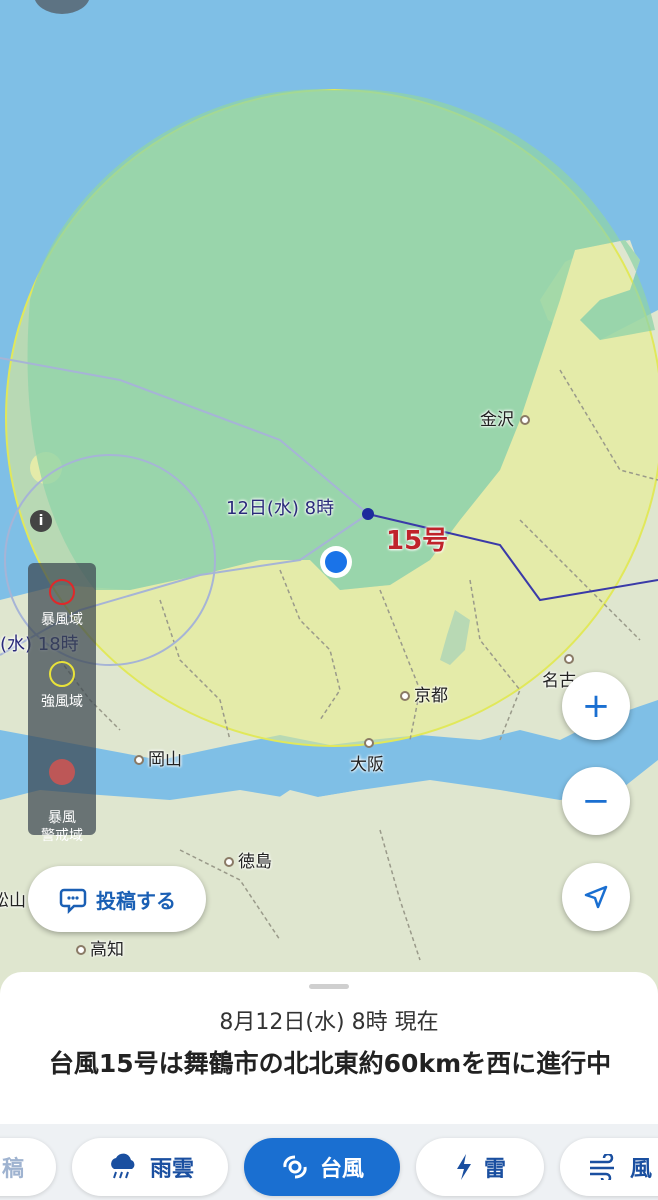 The image size is (658, 1200). Describe the element at coordinates (480, 1167) in the screenshot. I see `tab-lightning: 雷` at that location.